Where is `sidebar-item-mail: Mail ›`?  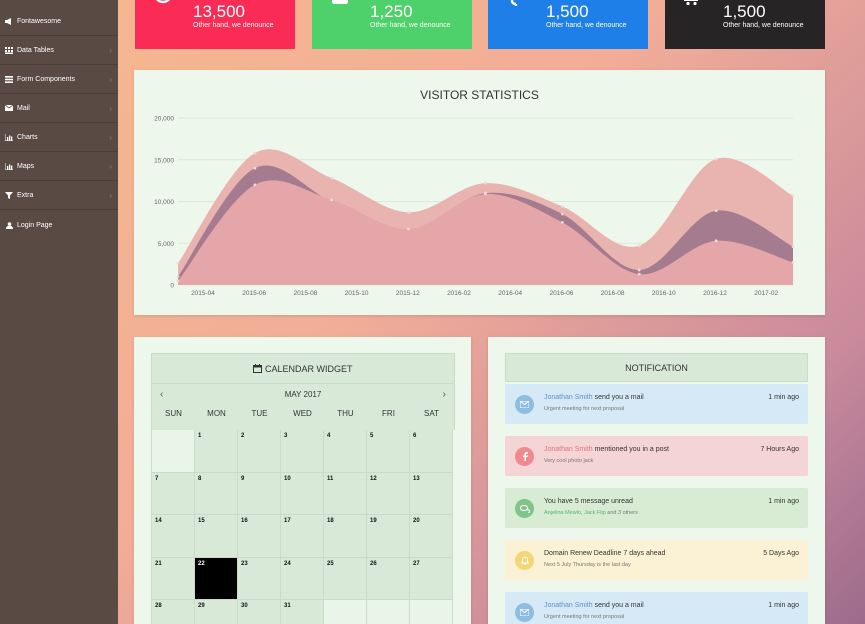 sidebar-item-mail: Mail › is located at coordinates (59, 108).